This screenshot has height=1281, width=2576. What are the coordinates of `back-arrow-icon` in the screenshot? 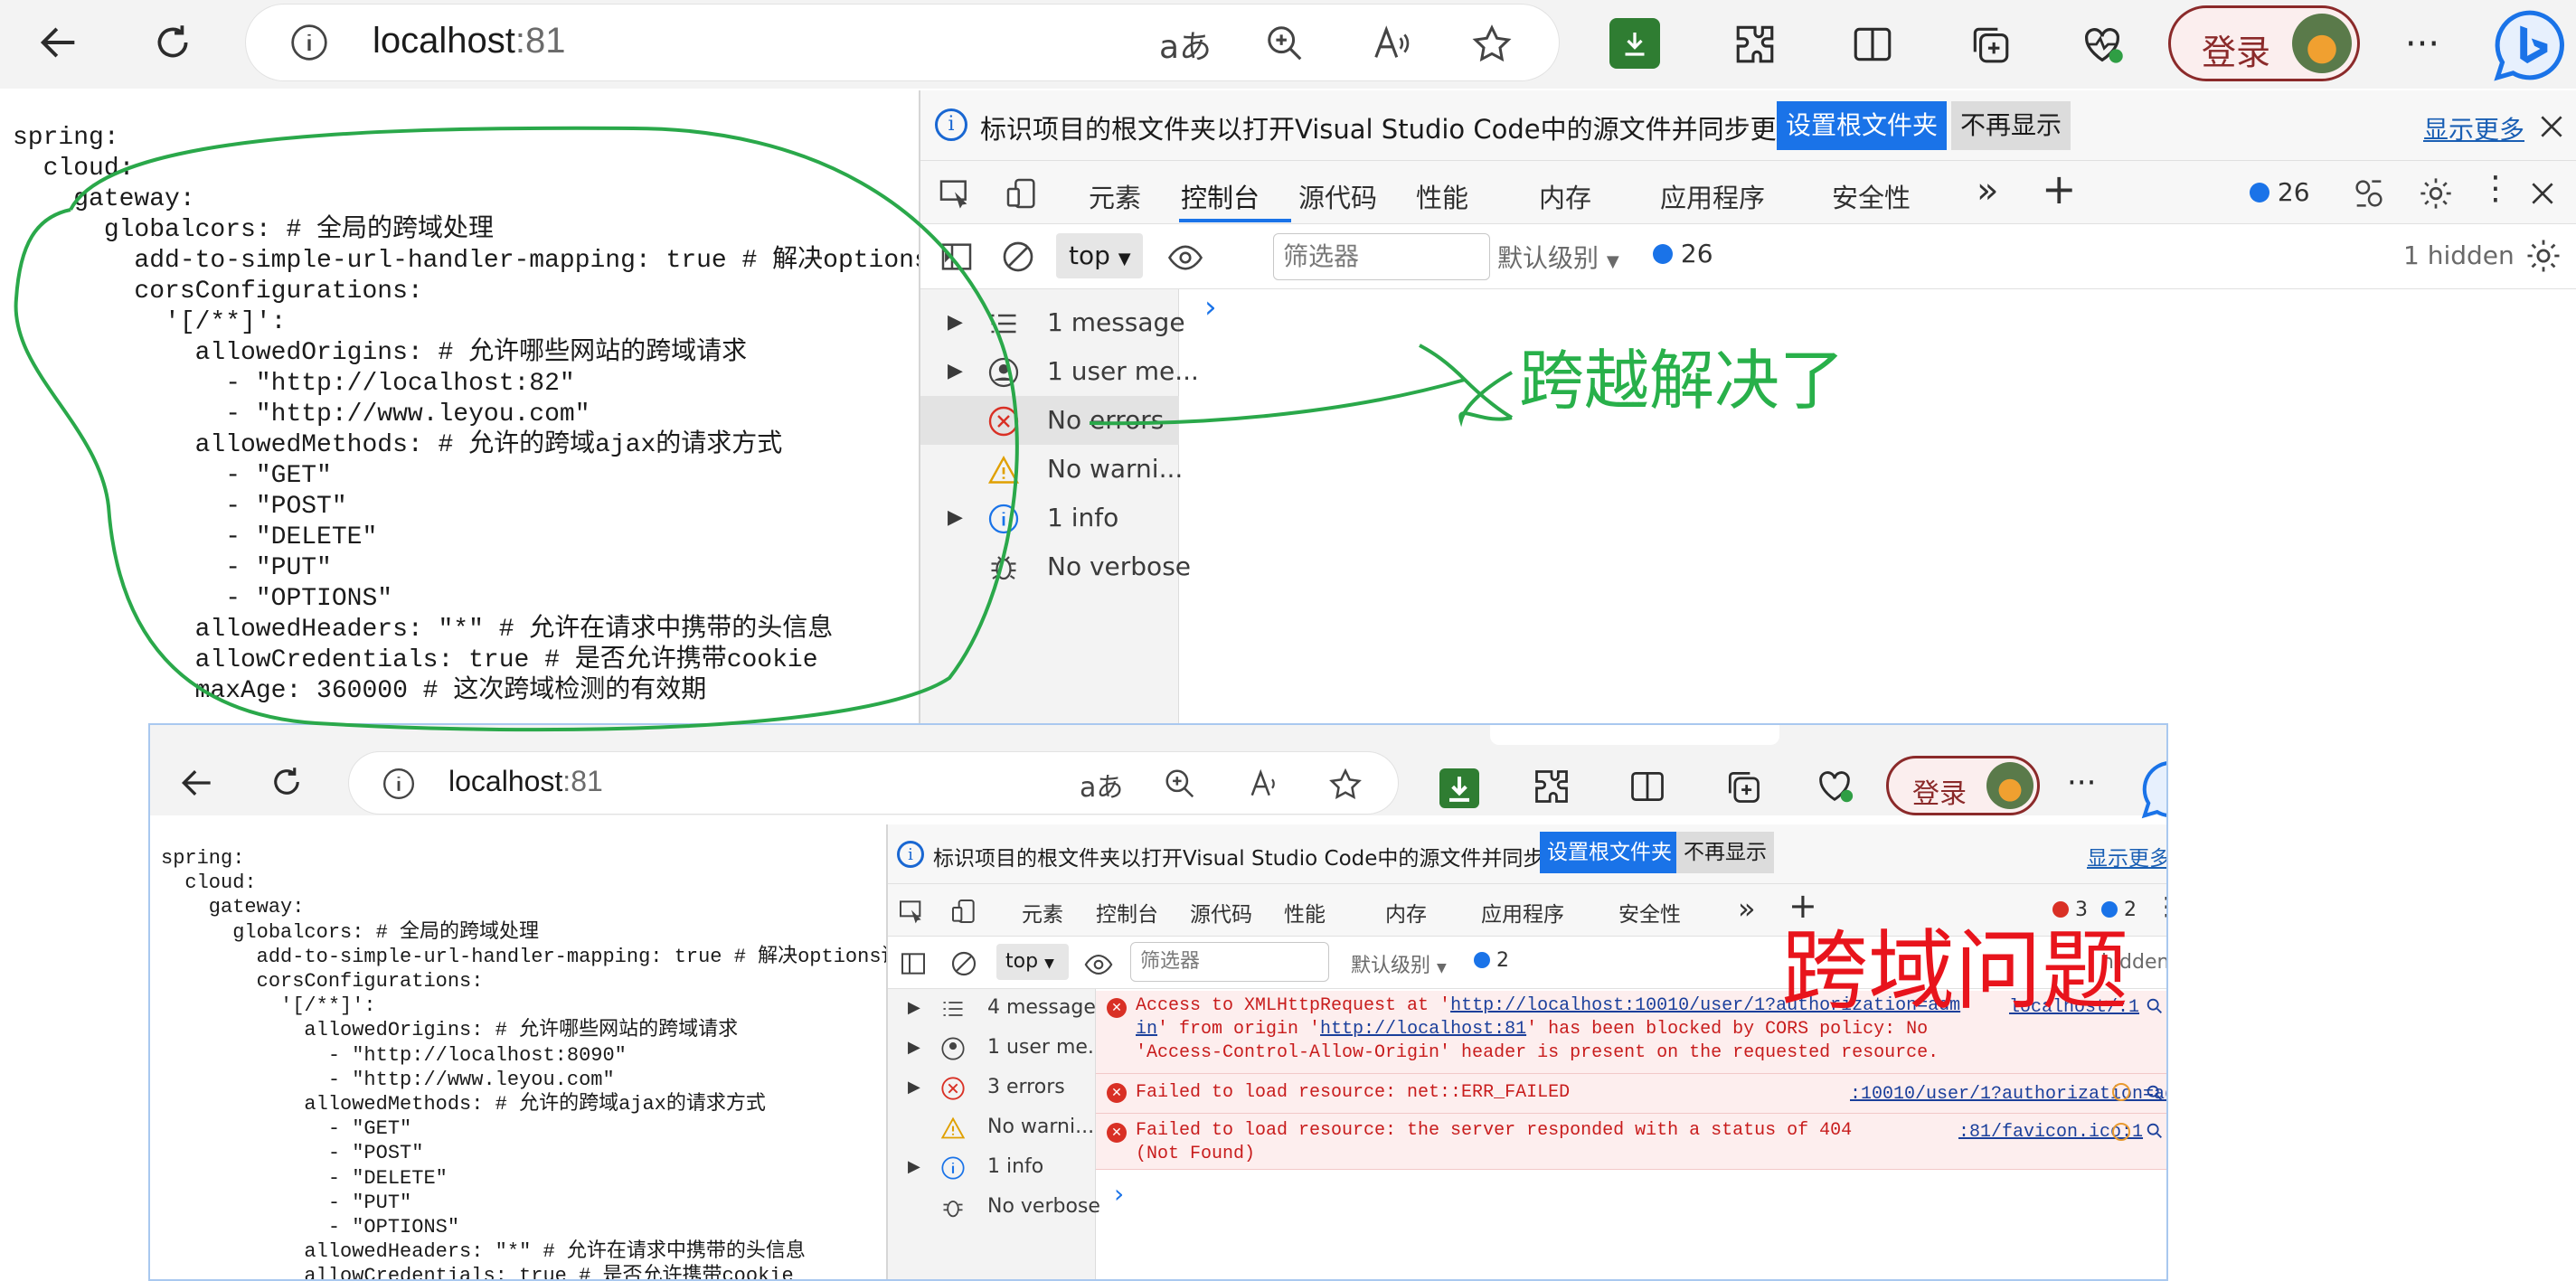 It's located at (197, 783).